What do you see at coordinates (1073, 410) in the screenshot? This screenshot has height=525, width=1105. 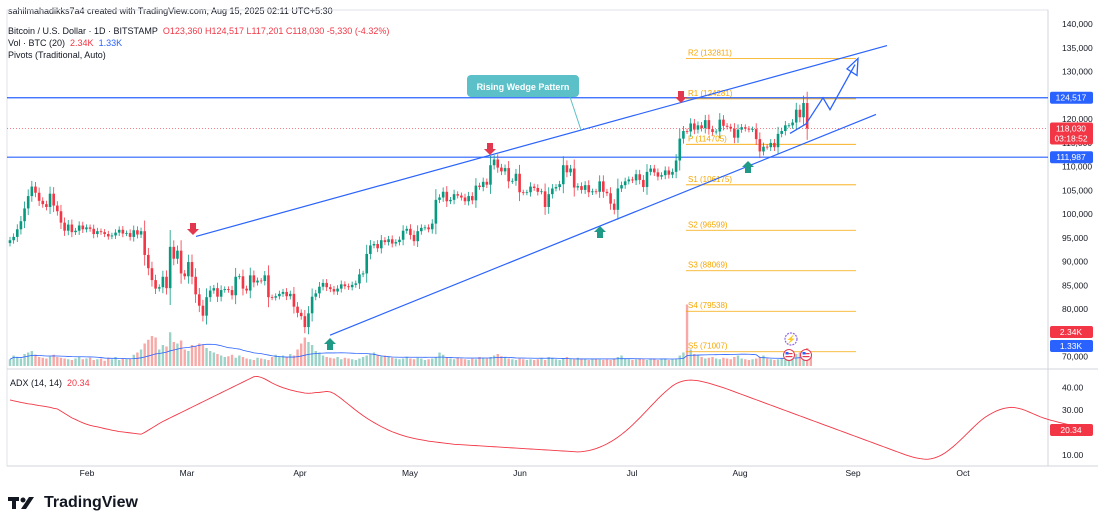 I see `adx-axis-label: 30.00` at bounding box center [1073, 410].